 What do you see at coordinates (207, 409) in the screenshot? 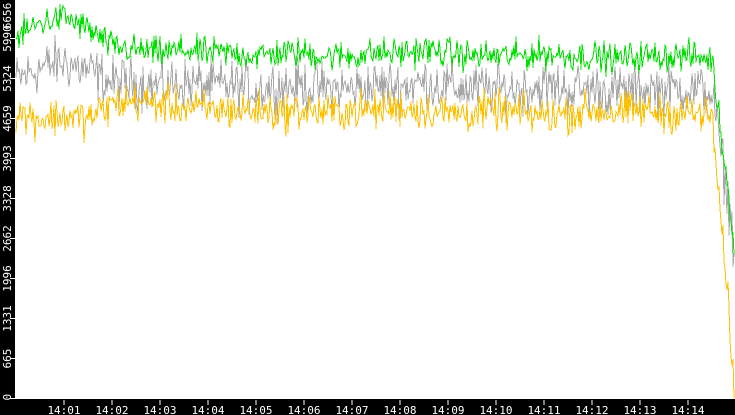
I see `x-tick-label: 14:04` at bounding box center [207, 409].